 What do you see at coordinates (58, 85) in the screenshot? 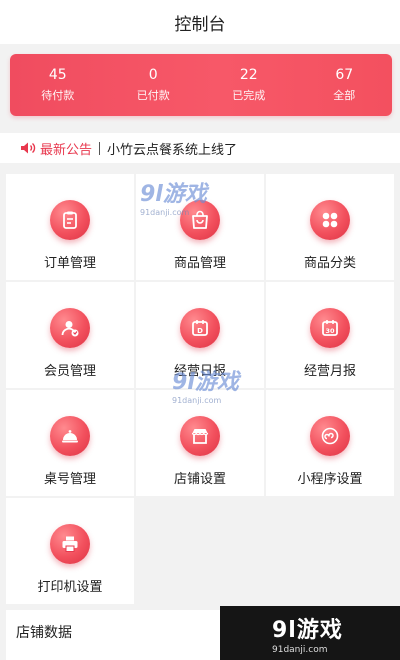
I see `stat-pending-payment: 45 待付款` at bounding box center [58, 85].